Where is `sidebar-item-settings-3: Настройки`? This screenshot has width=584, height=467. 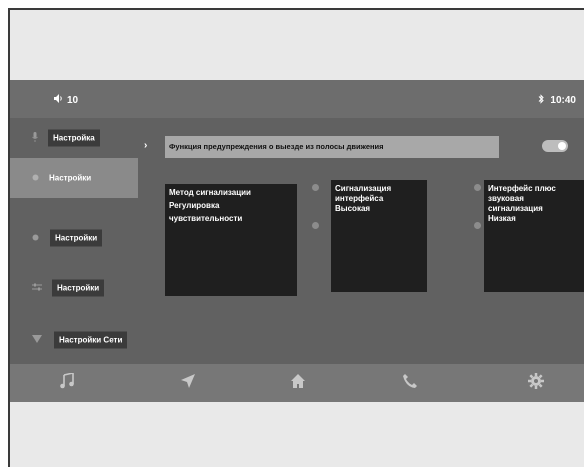
sidebar-item-settings-3: Настройки is located at coordinates (74, 238).